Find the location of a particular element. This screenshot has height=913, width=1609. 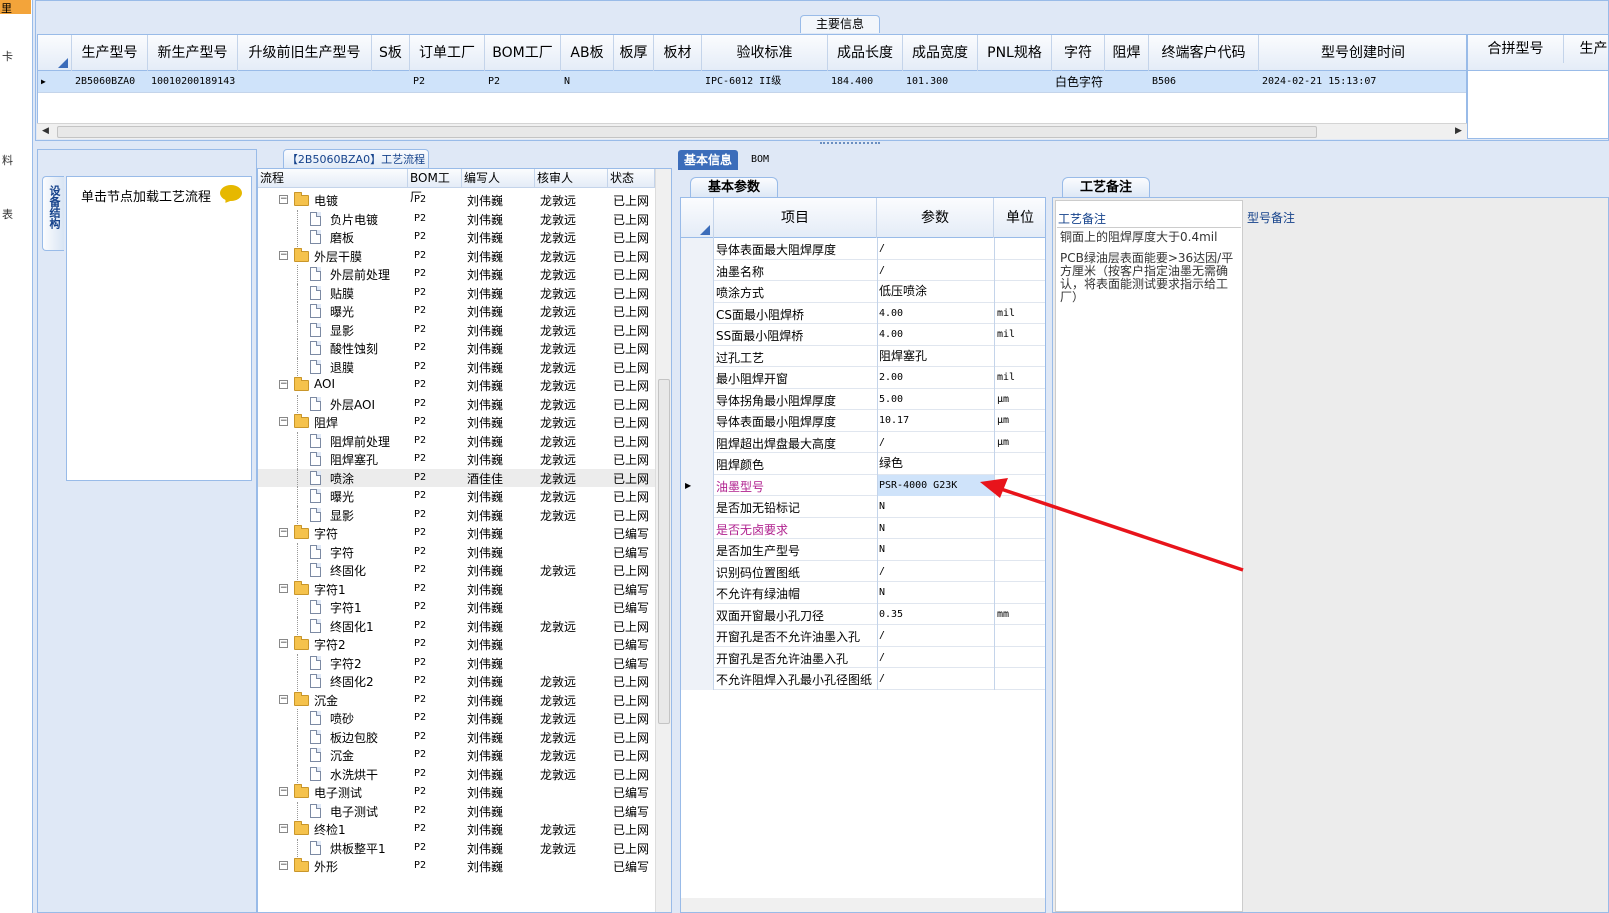

tree-node: 阻焊塞孔 P2 刘伟巍 龙敦远 已上网 is located at coordinates (456, 459).